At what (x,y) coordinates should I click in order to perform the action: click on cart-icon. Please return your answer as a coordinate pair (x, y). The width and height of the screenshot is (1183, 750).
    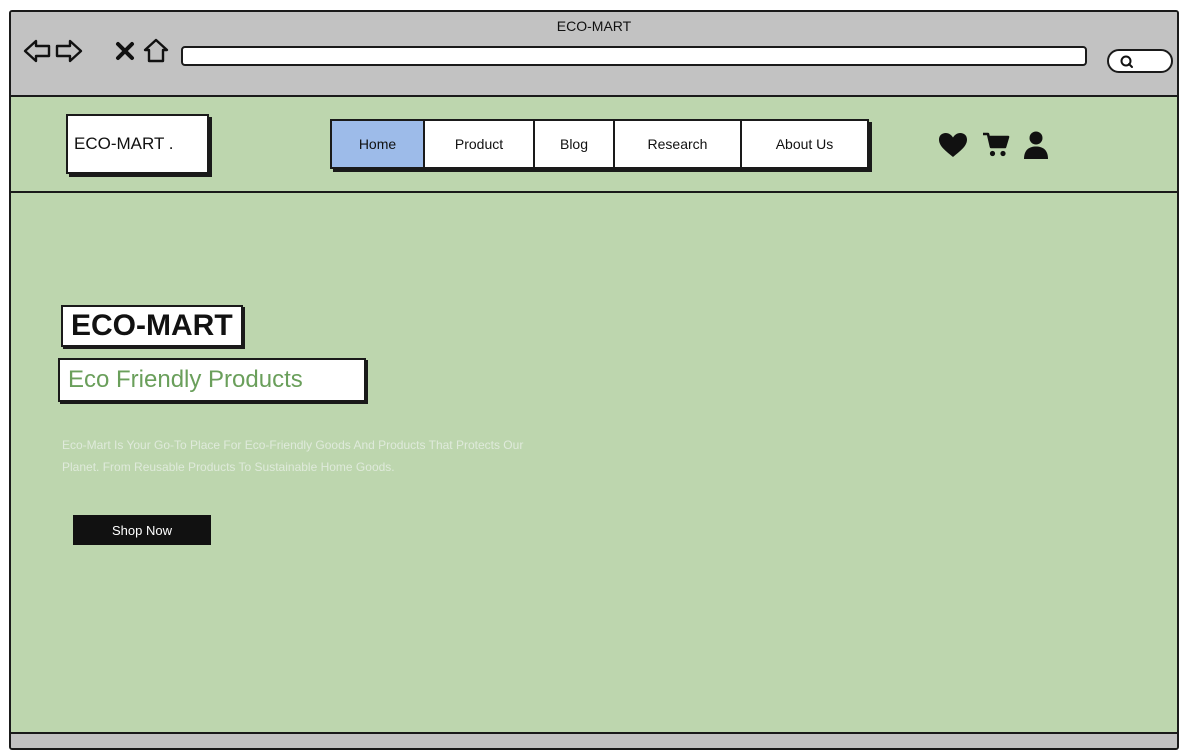
    Looking at the image, I should click on (996, 145).